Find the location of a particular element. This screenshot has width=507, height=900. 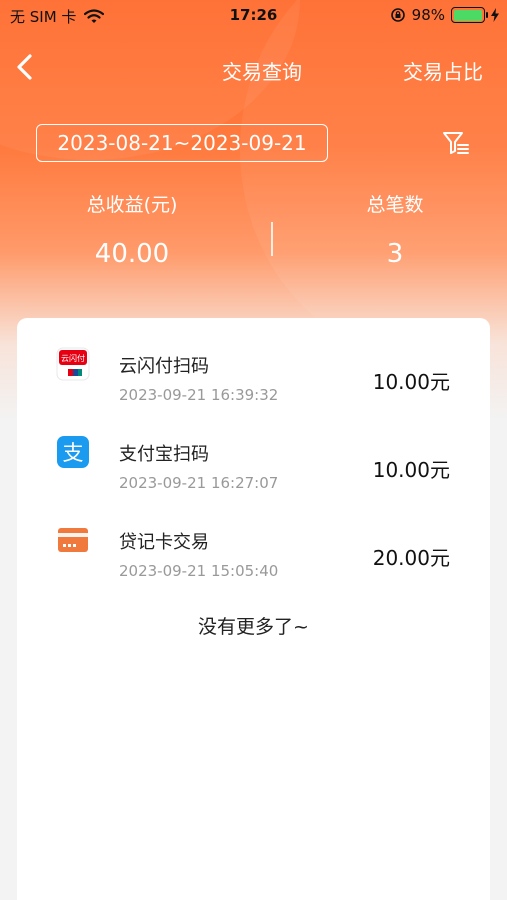

transaction-name: 贷记卡交易 is located at coordinates (164, 542).